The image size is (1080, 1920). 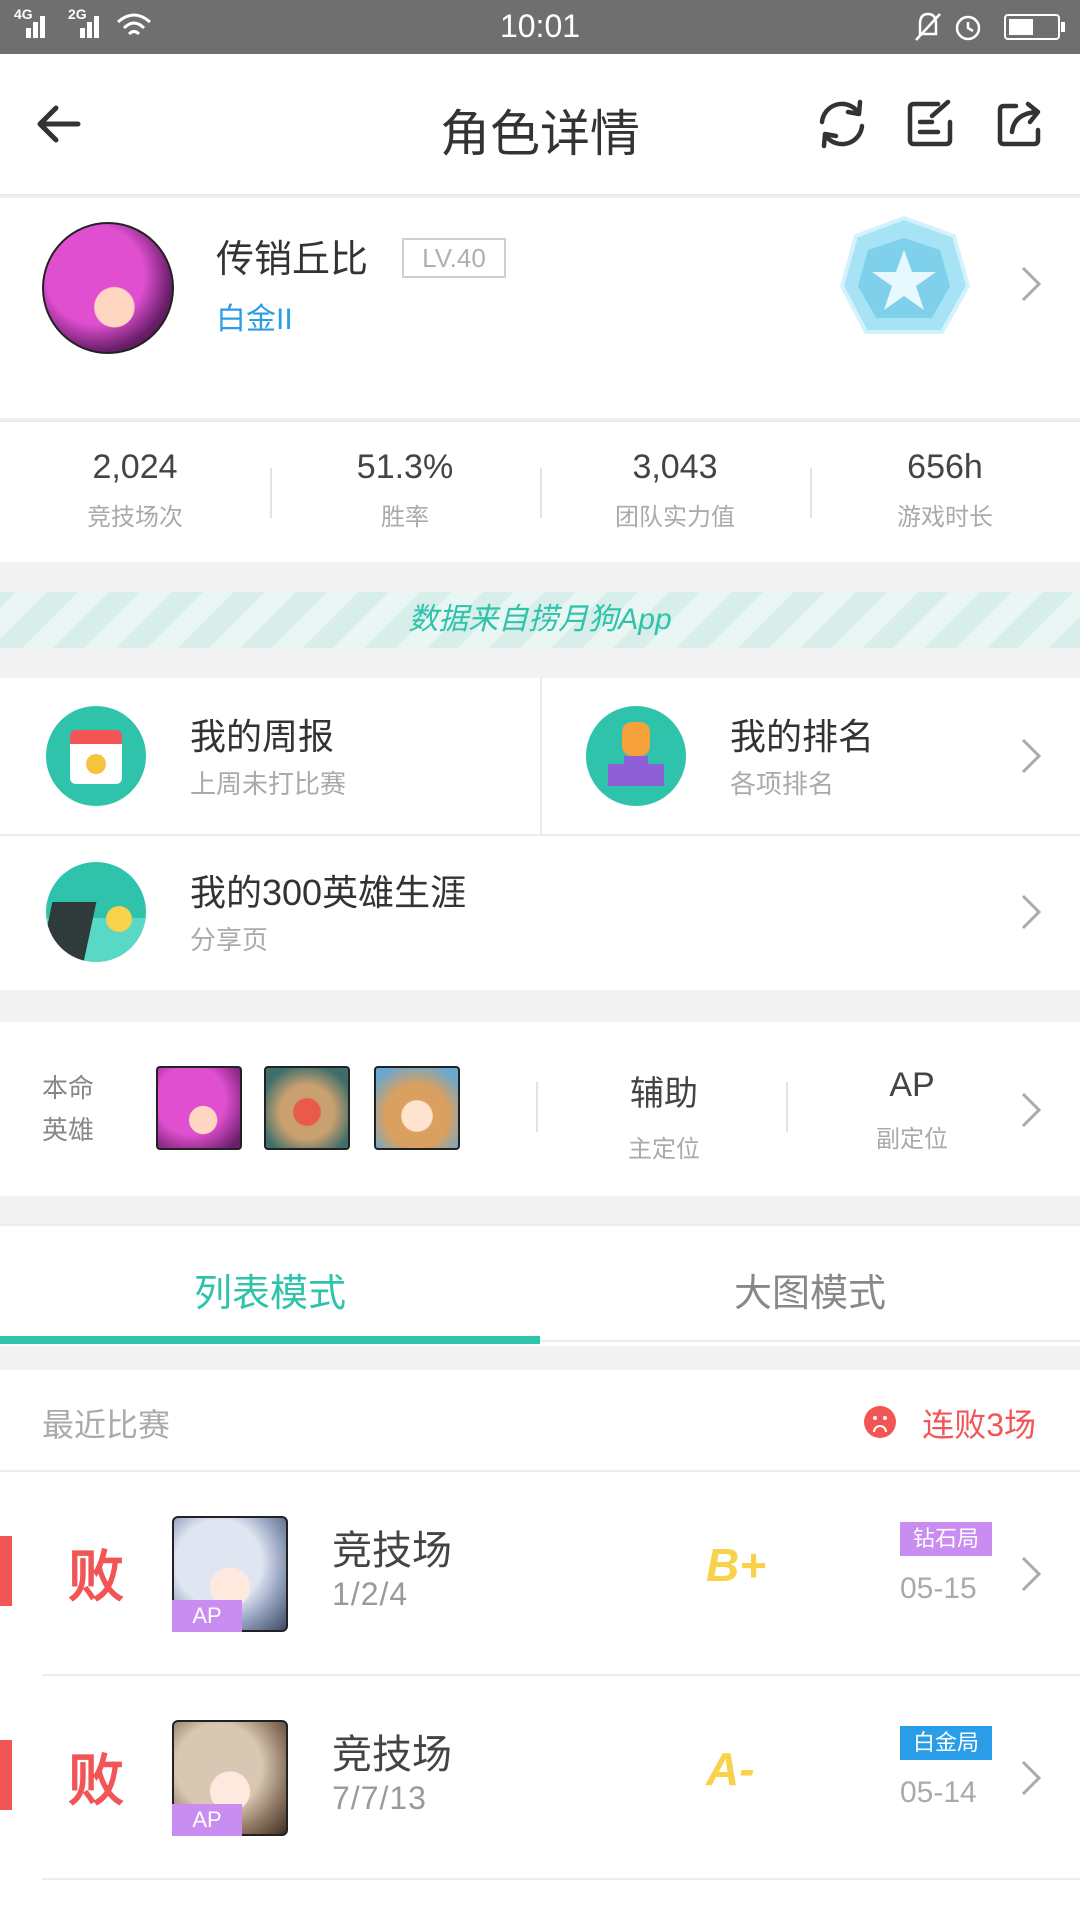 What do you see at coordinates (370, 1594) in the screenshot?
I see `match-kda: 1/2/4` at bounding box center [370, 1594].